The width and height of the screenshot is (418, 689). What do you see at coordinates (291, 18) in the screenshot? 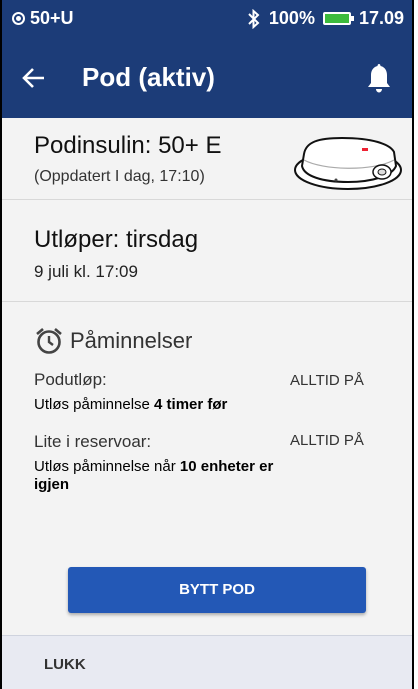
I see `battery-percent: 100%` at bounding box center [291, 18].